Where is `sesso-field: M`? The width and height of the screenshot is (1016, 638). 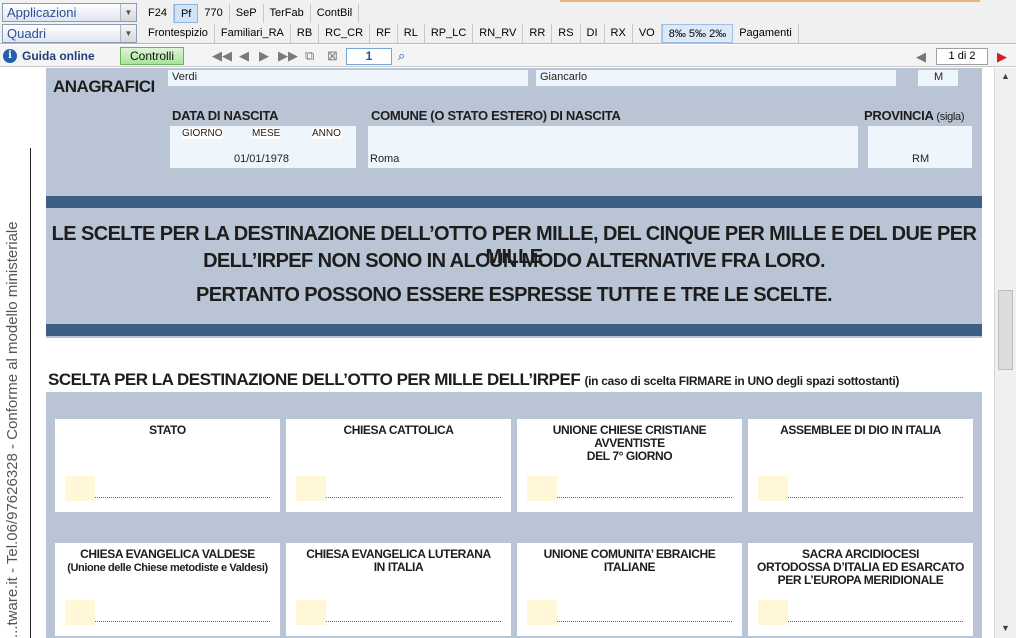
sesso-field: M is located at coordinates (938, 78).